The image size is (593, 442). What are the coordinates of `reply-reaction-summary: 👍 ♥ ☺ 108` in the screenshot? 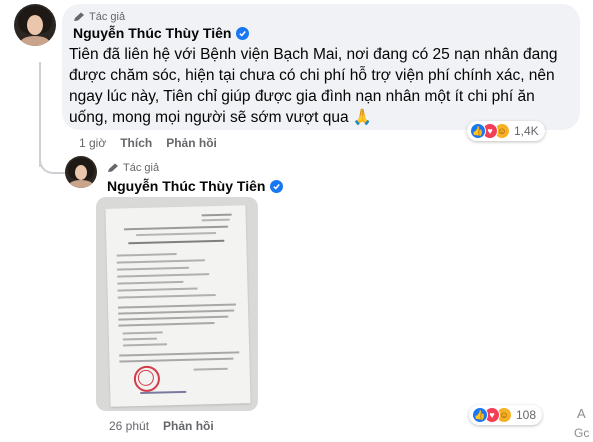 It's located at (506, 415).